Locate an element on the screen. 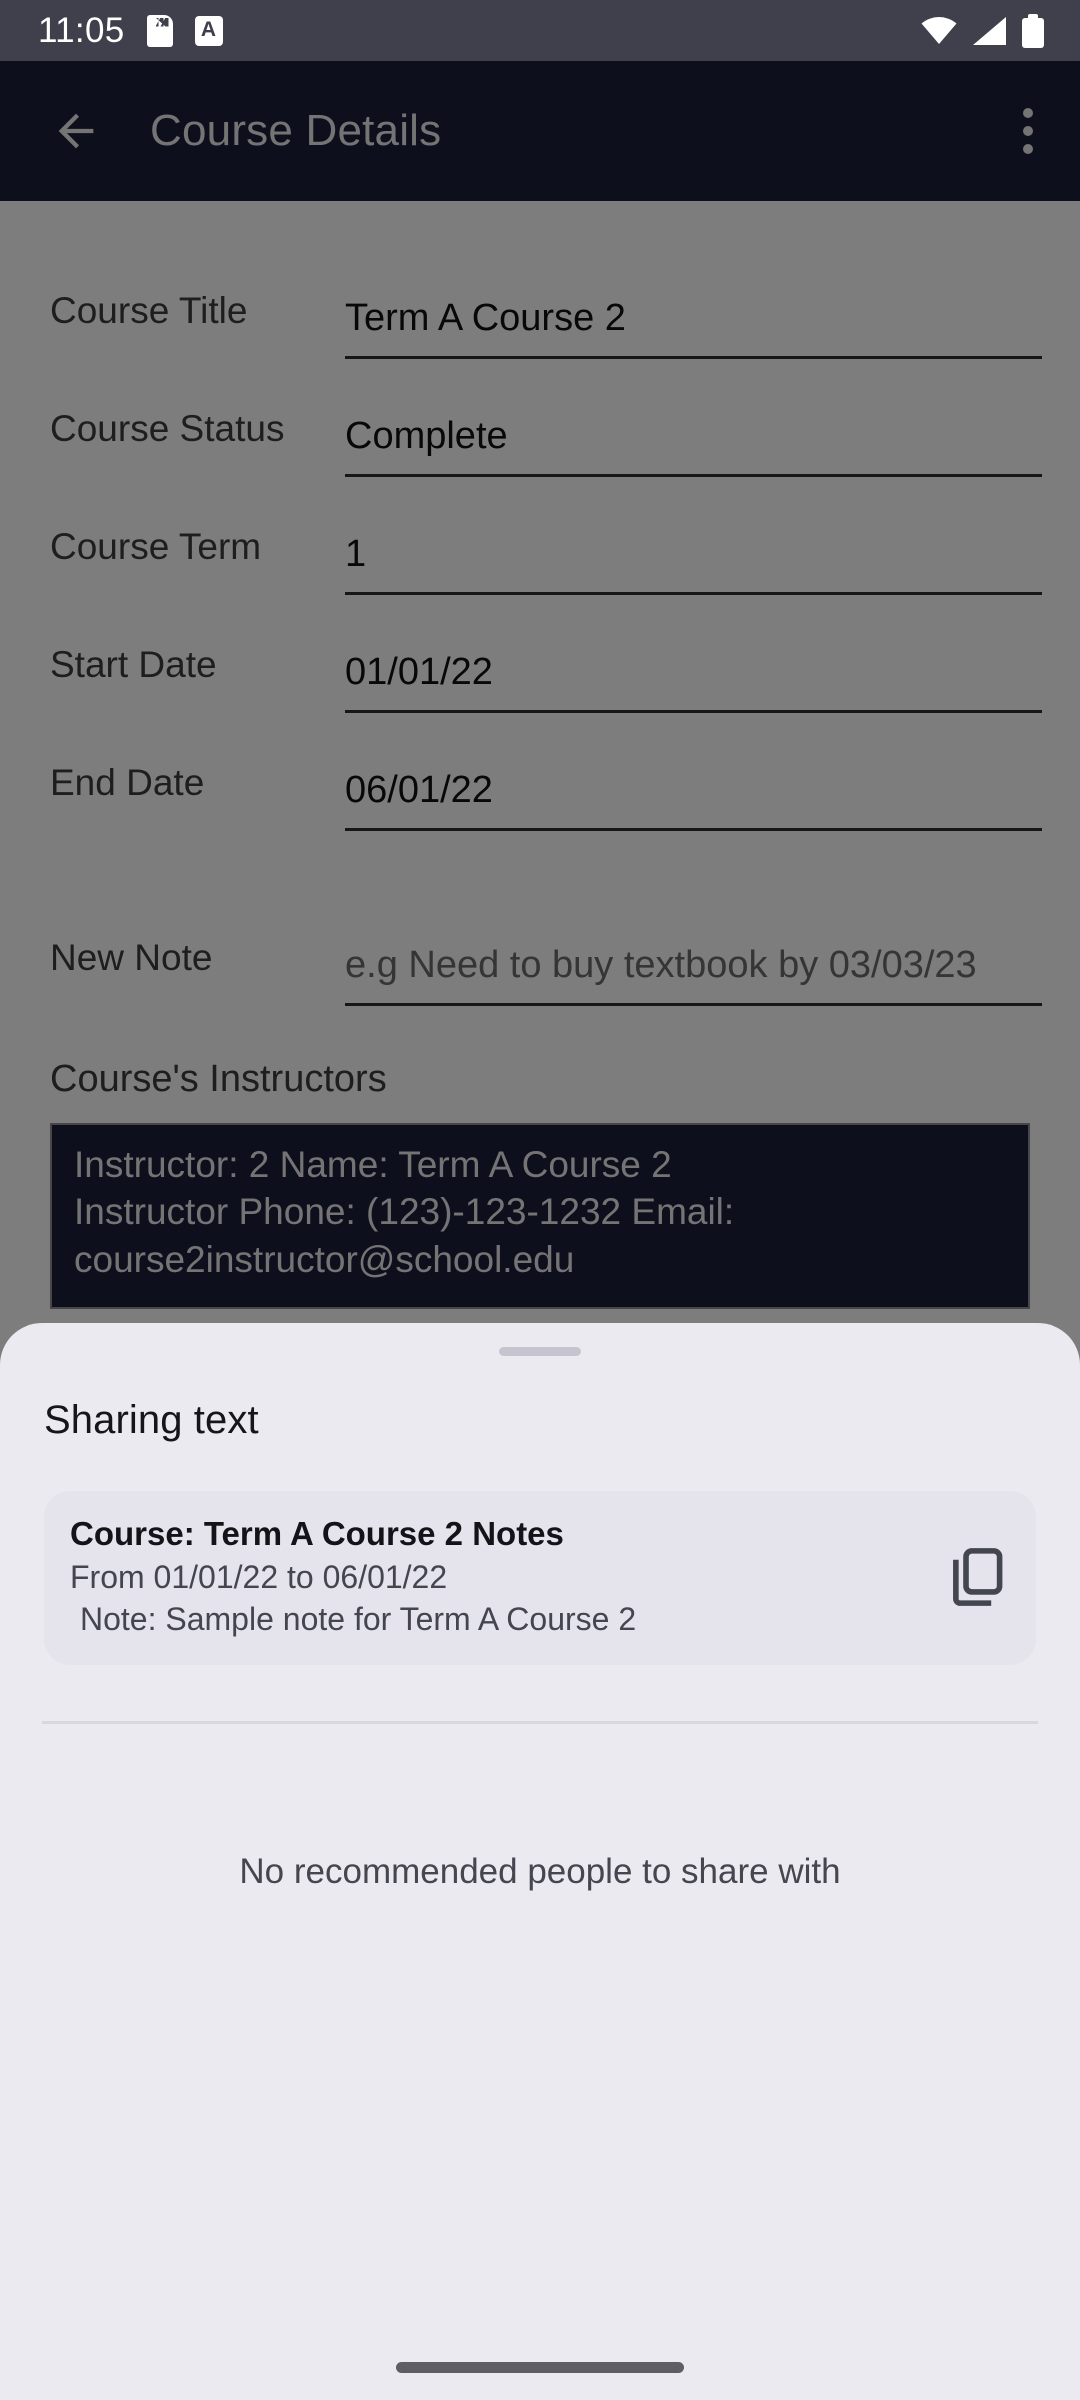  preview-dates: From 01/01/22 to 06/01/22 is located at coordinates (259, 1576).